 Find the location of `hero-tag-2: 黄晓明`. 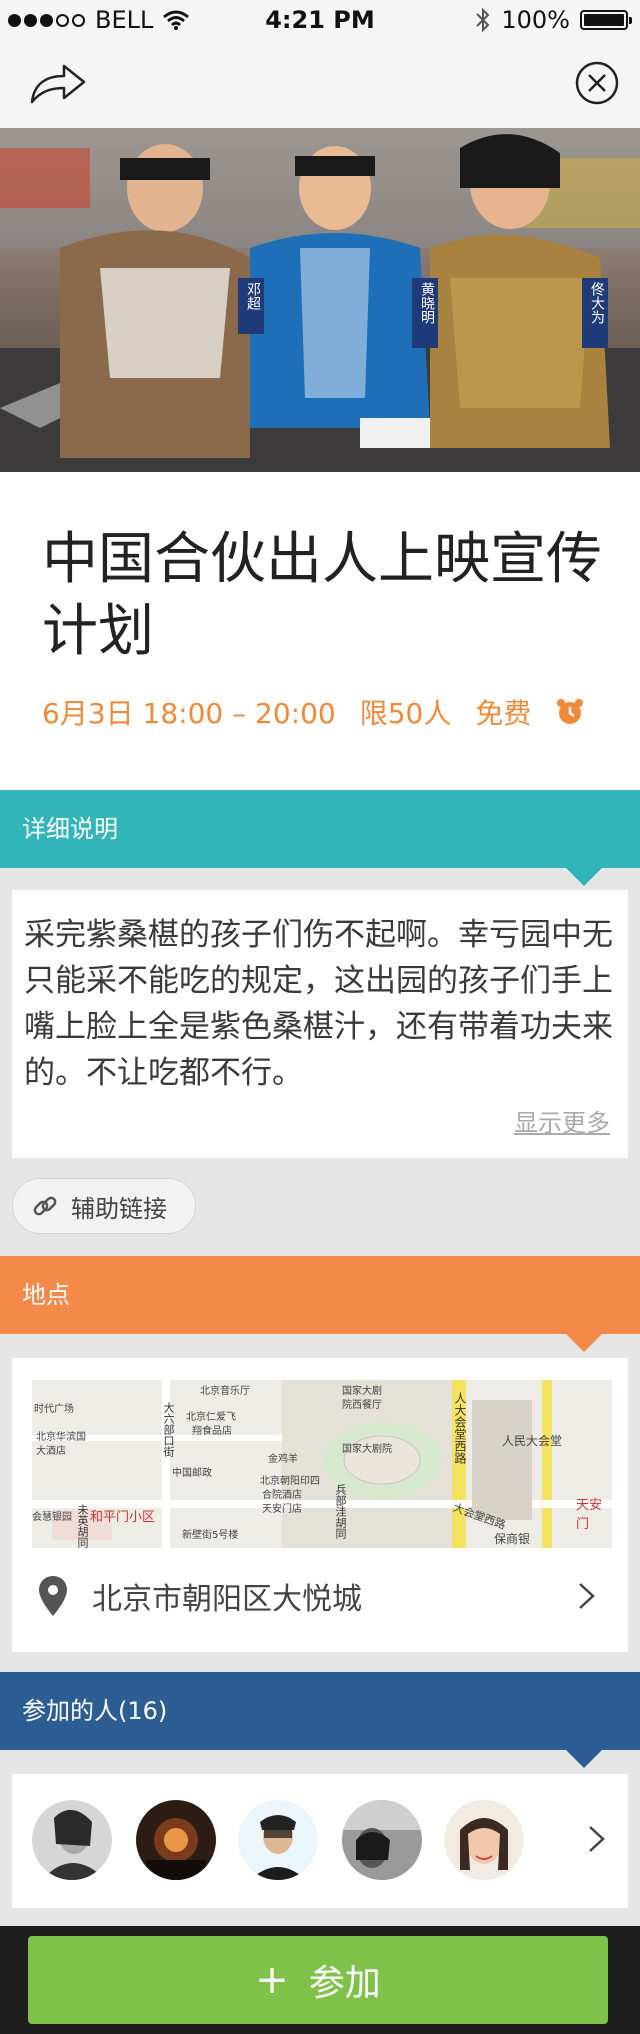

hero-tag-2: 黄晓明 is located at coordinates (427, 303).